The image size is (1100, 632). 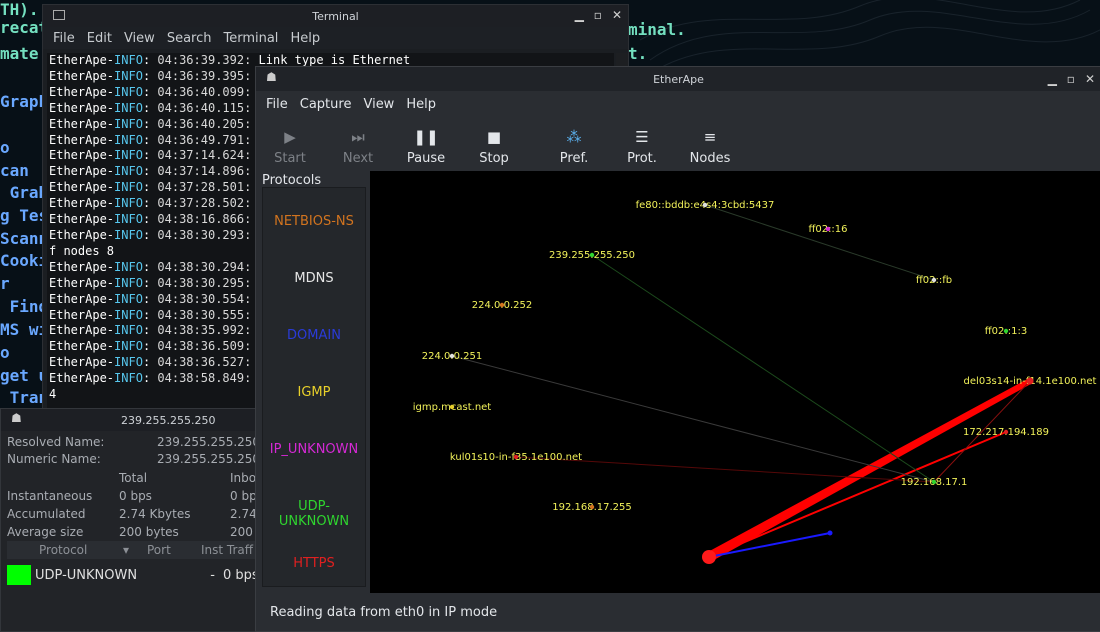 What do you see at coordinates (54, 459) in the screenshot?
I see `numeric-name-label: Numeric Name:` at bounding box center [54, 459].